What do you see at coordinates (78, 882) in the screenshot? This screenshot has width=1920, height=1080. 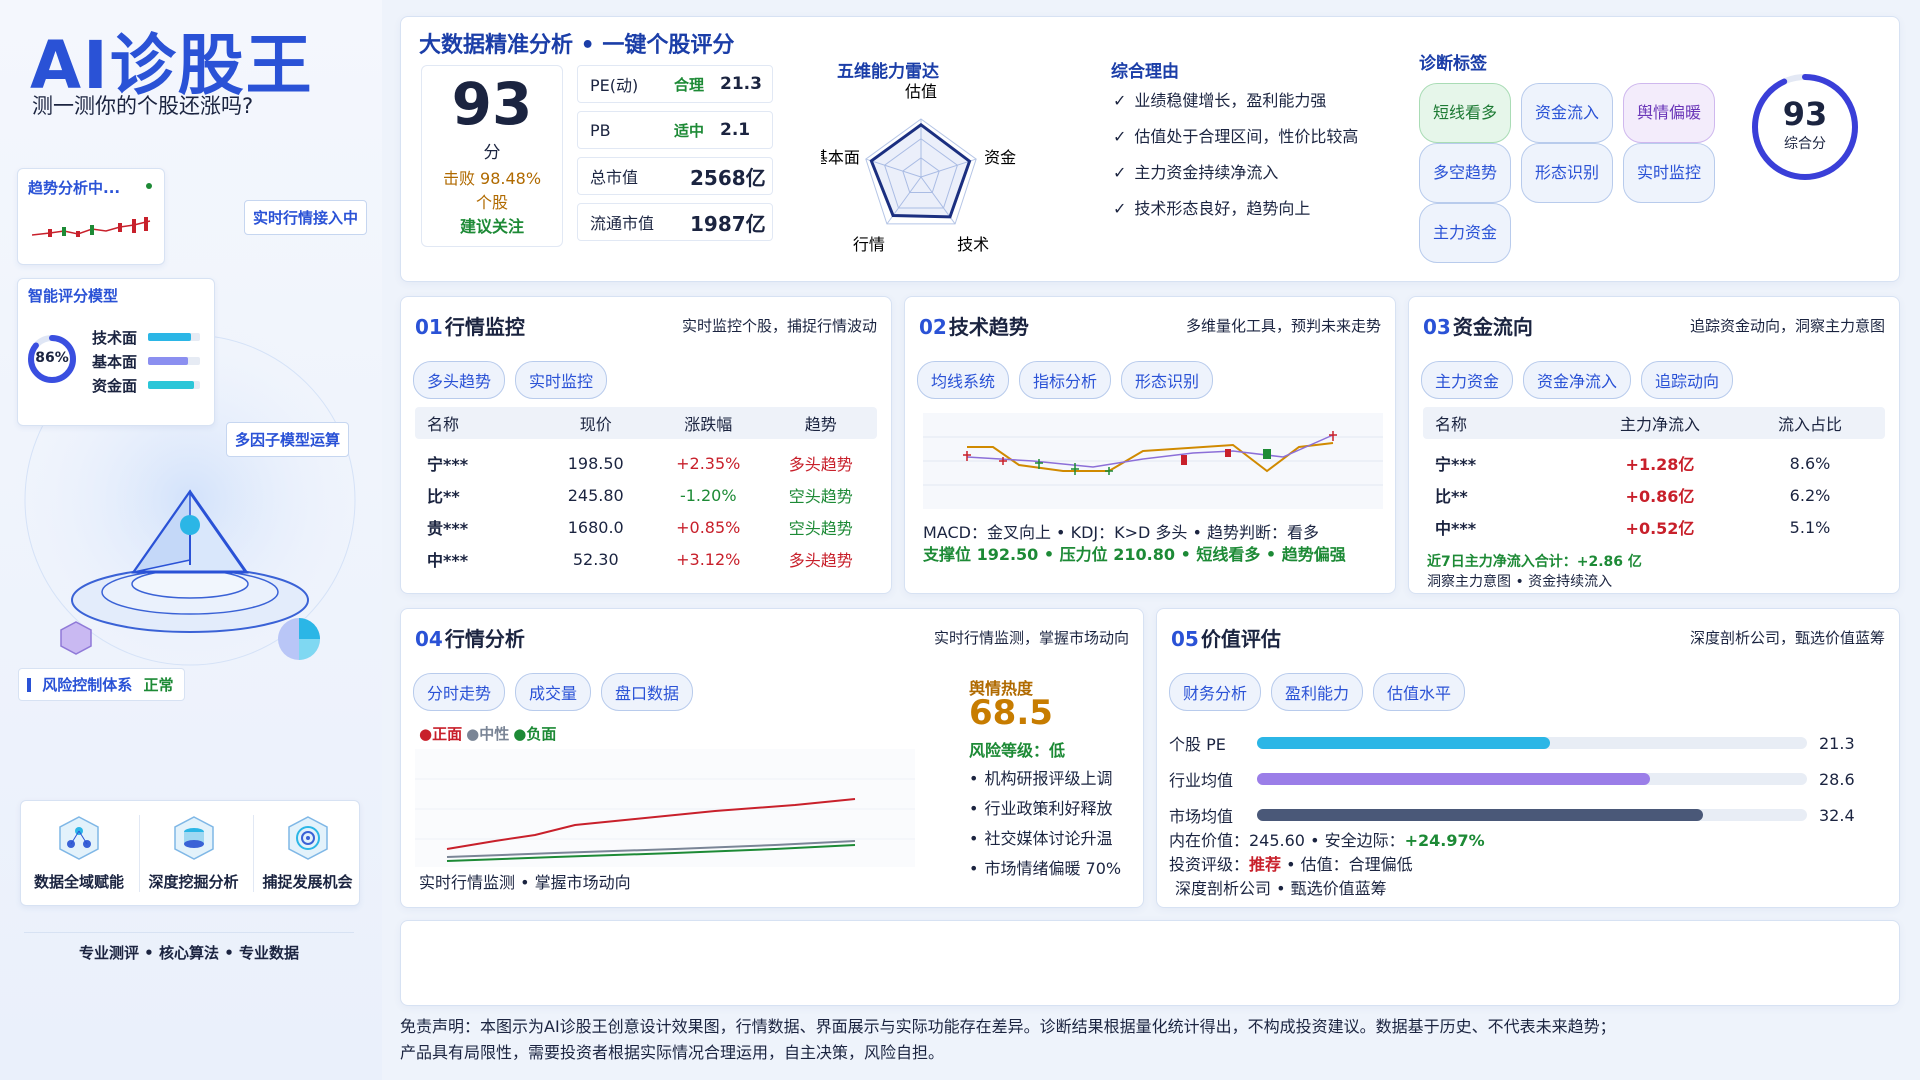 I see `feature-label: 数据全域赋能` at bounding box center [78, 882].